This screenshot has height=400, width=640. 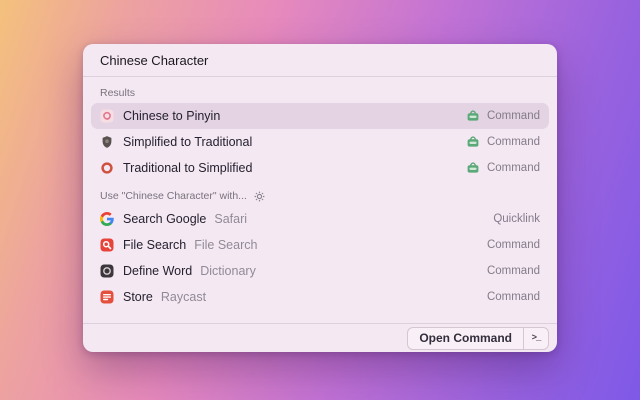 I want to click on dictionary-icon, so click(x=107, y=271).